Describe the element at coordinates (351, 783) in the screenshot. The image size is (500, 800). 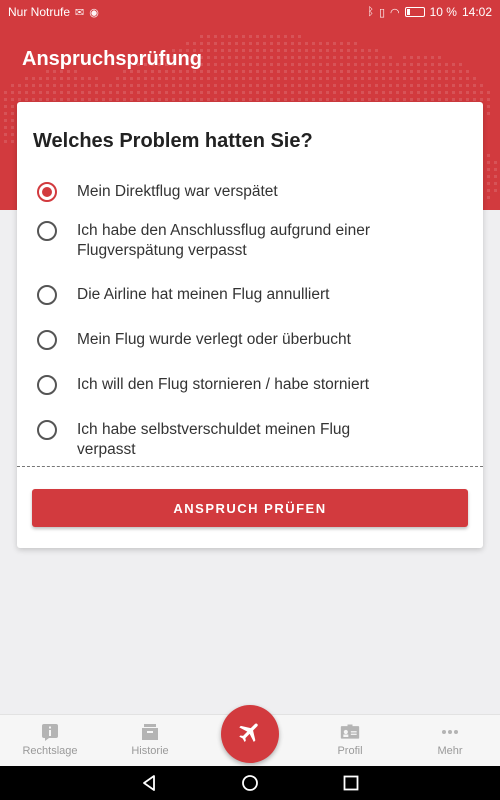
I see `recents-icon` at that location.